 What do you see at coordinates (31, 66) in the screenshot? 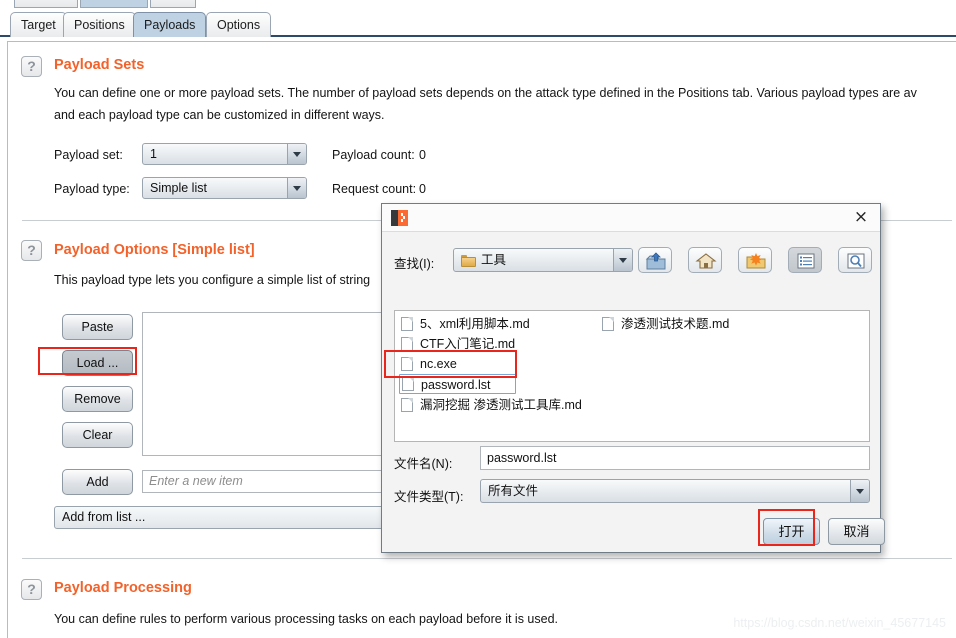
I see `help-icon-payload-sets: ?` at bounding box center [31, 66].